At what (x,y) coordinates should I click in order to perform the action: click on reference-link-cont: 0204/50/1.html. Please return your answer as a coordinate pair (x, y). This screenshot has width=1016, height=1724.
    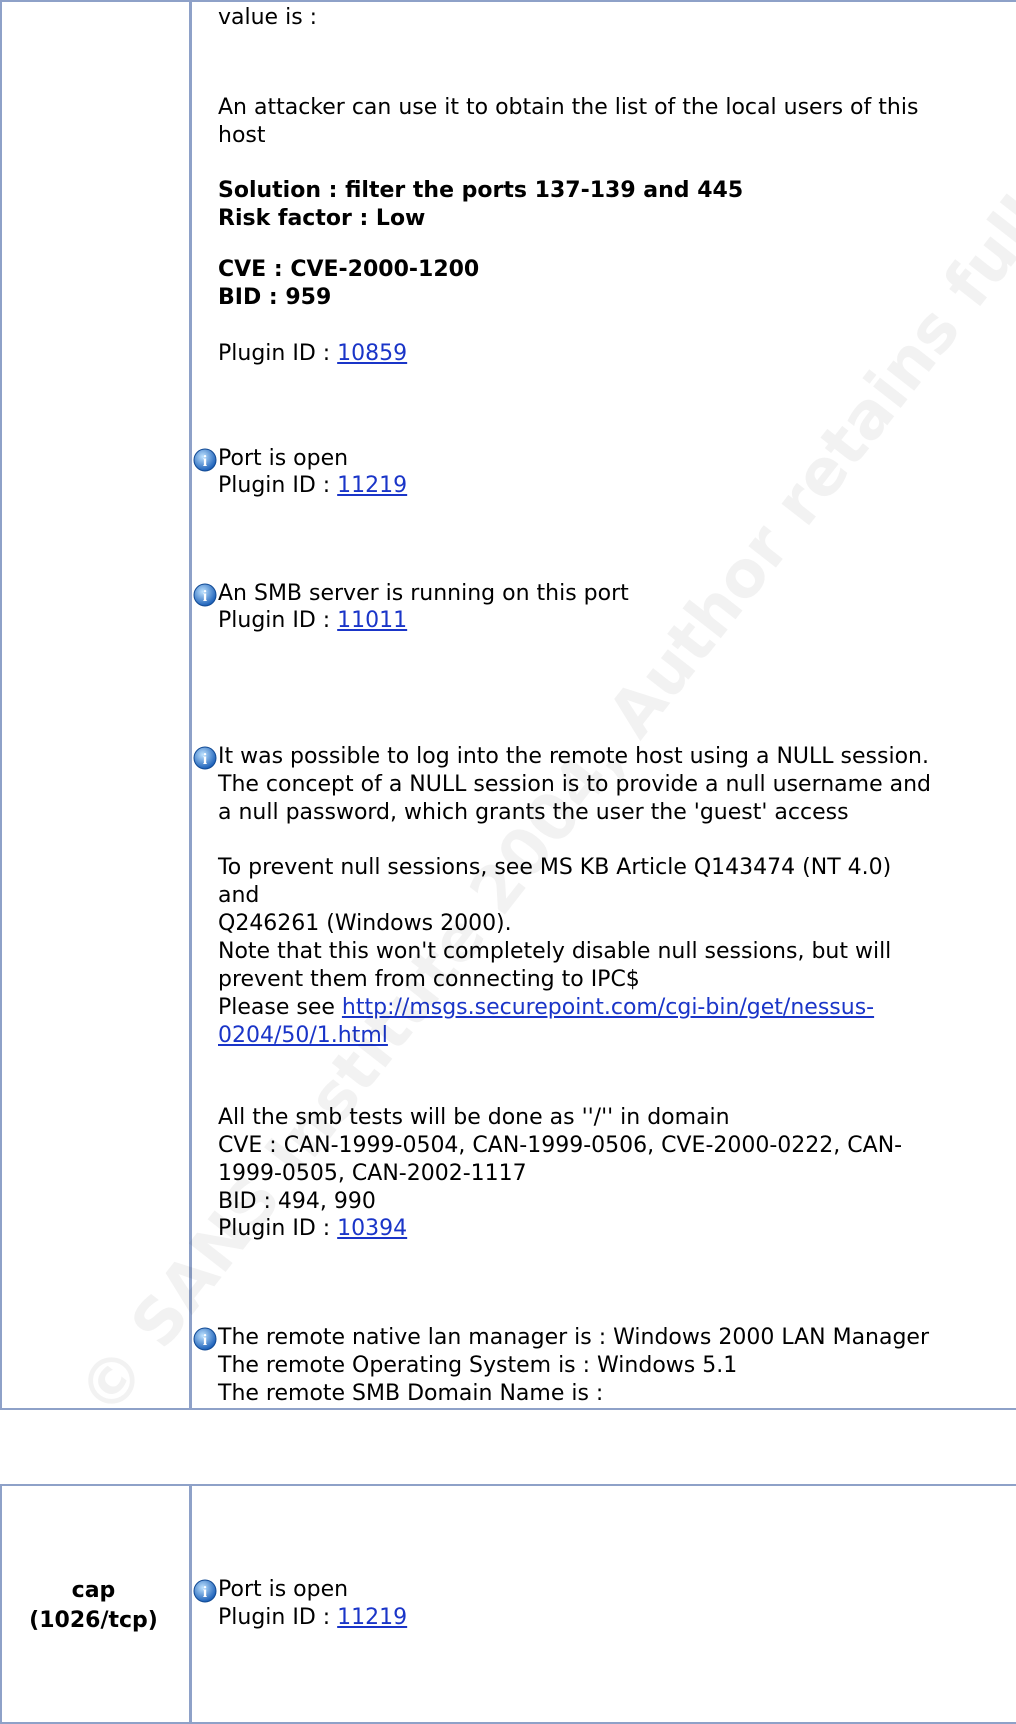
    Looking at the image, I should click on (303, 1035).